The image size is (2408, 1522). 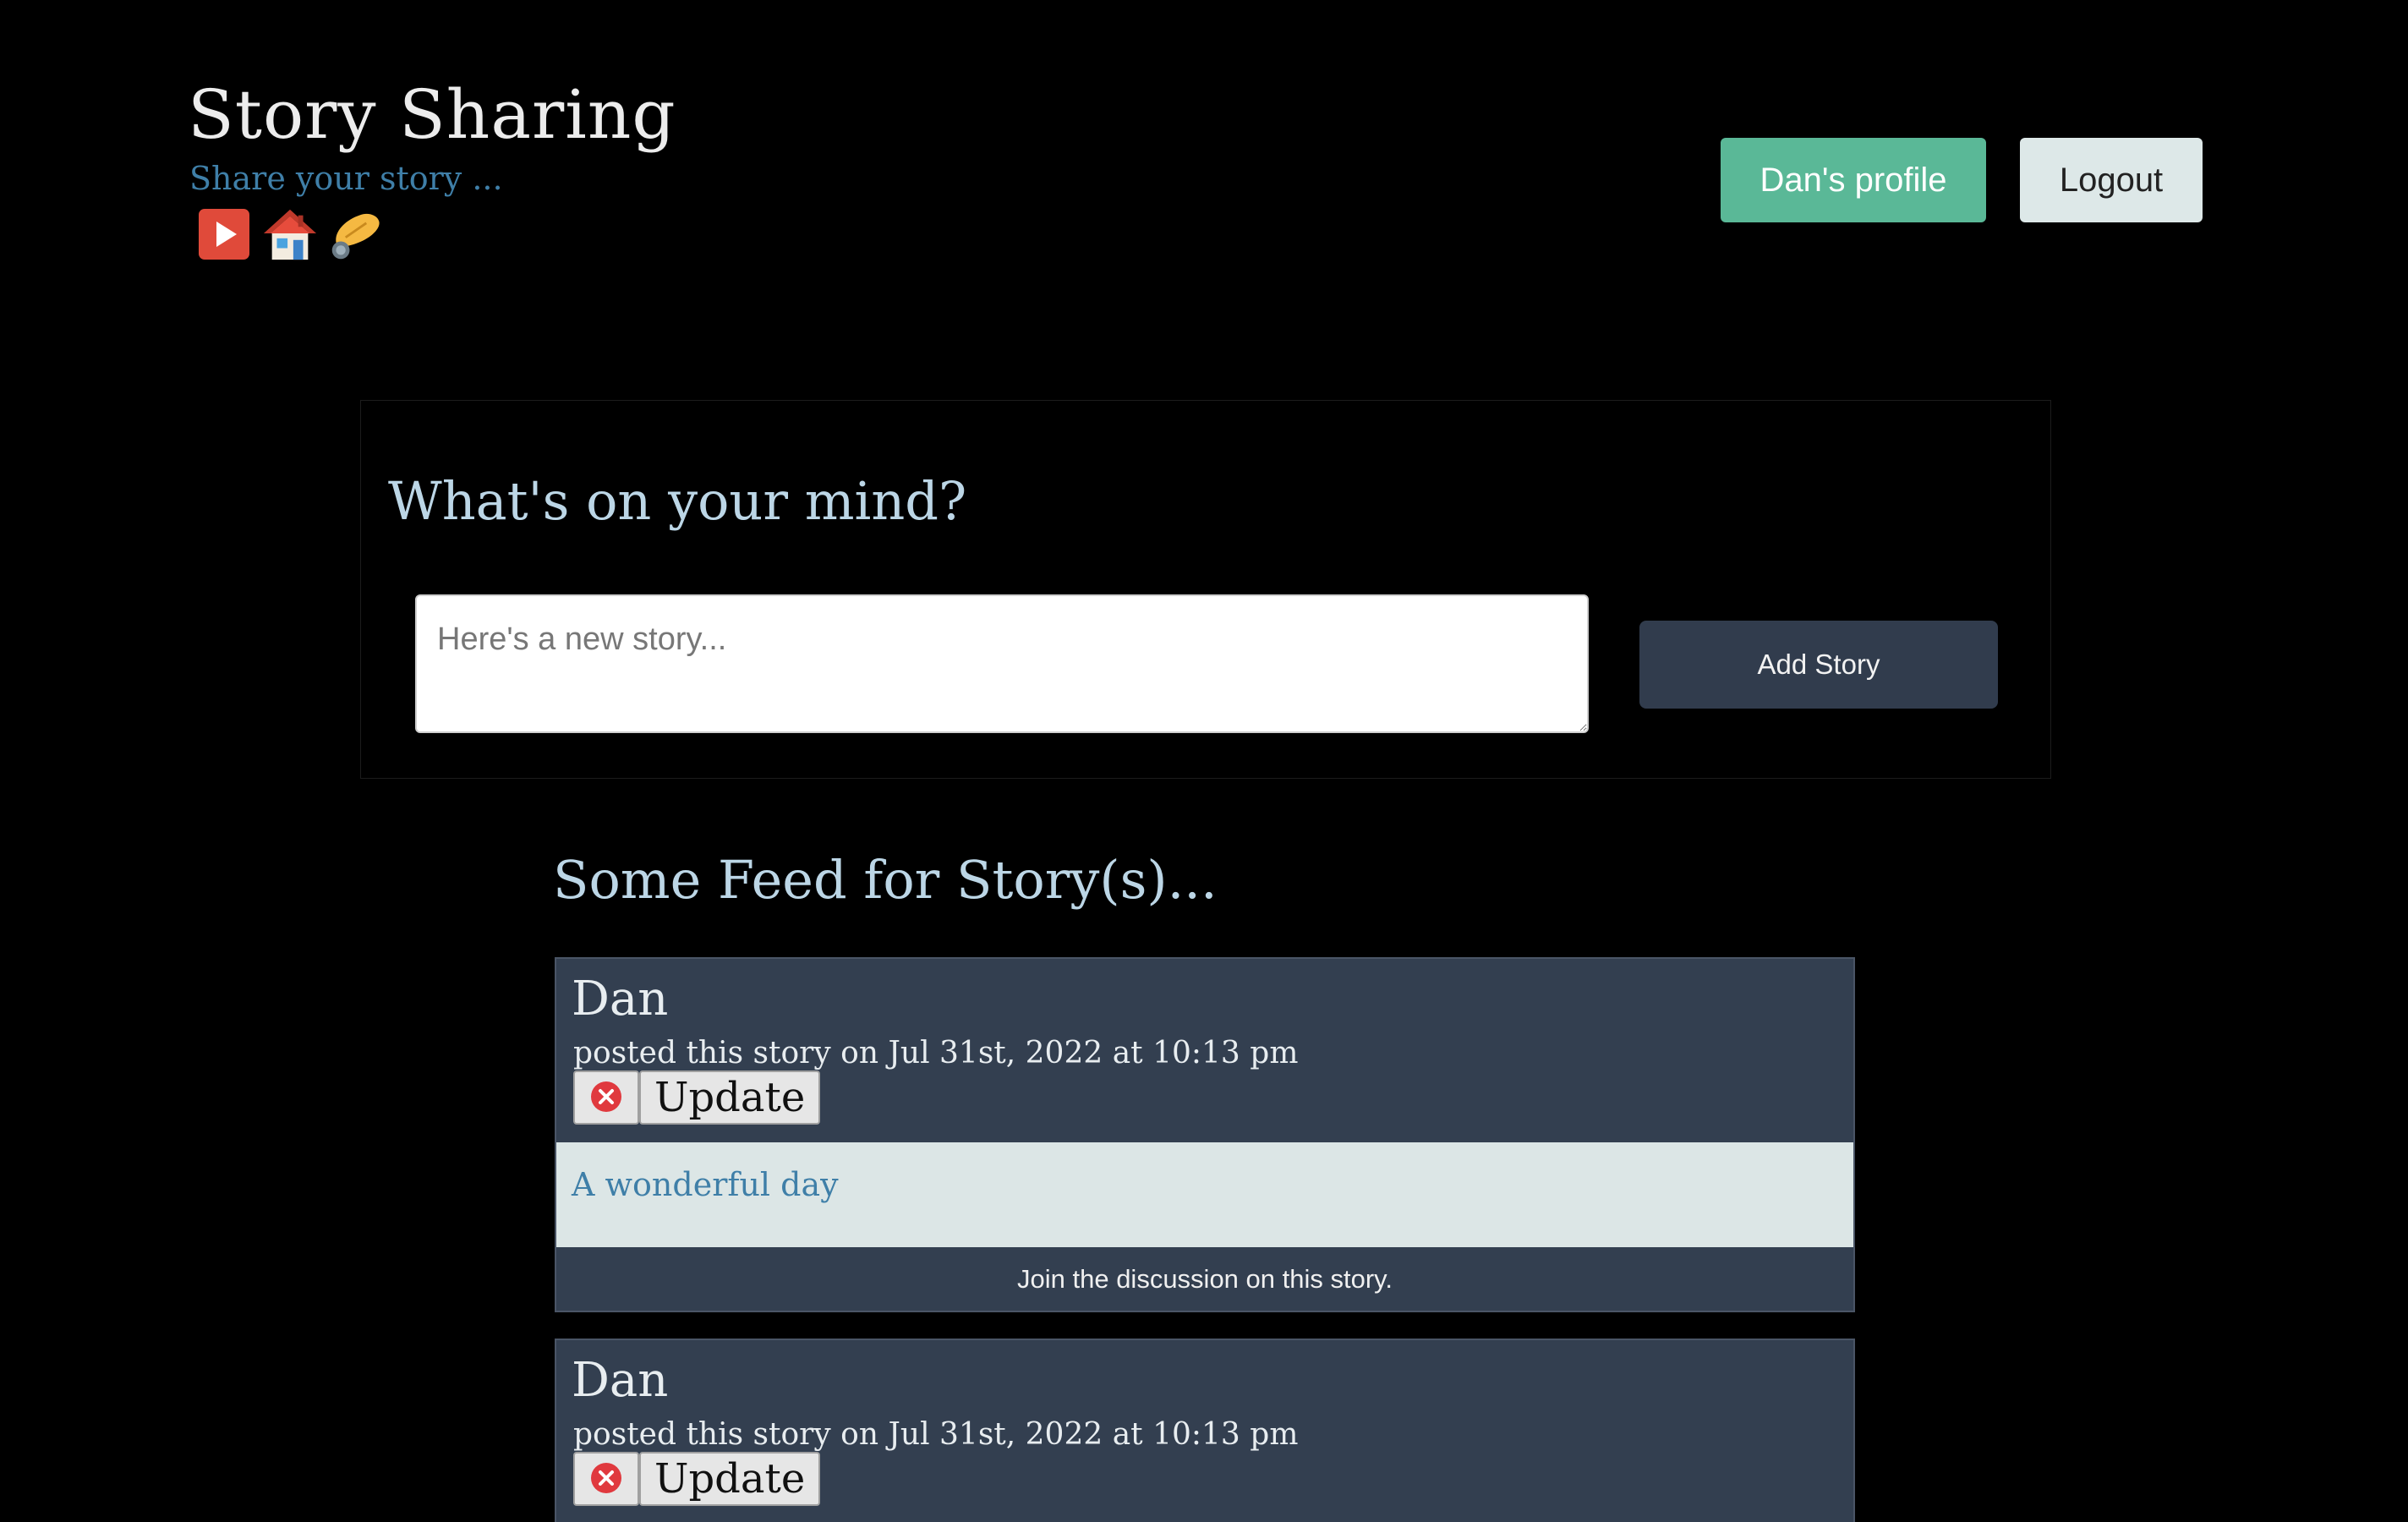 I want to click on header-icon-row, so click(x=290, y=234).